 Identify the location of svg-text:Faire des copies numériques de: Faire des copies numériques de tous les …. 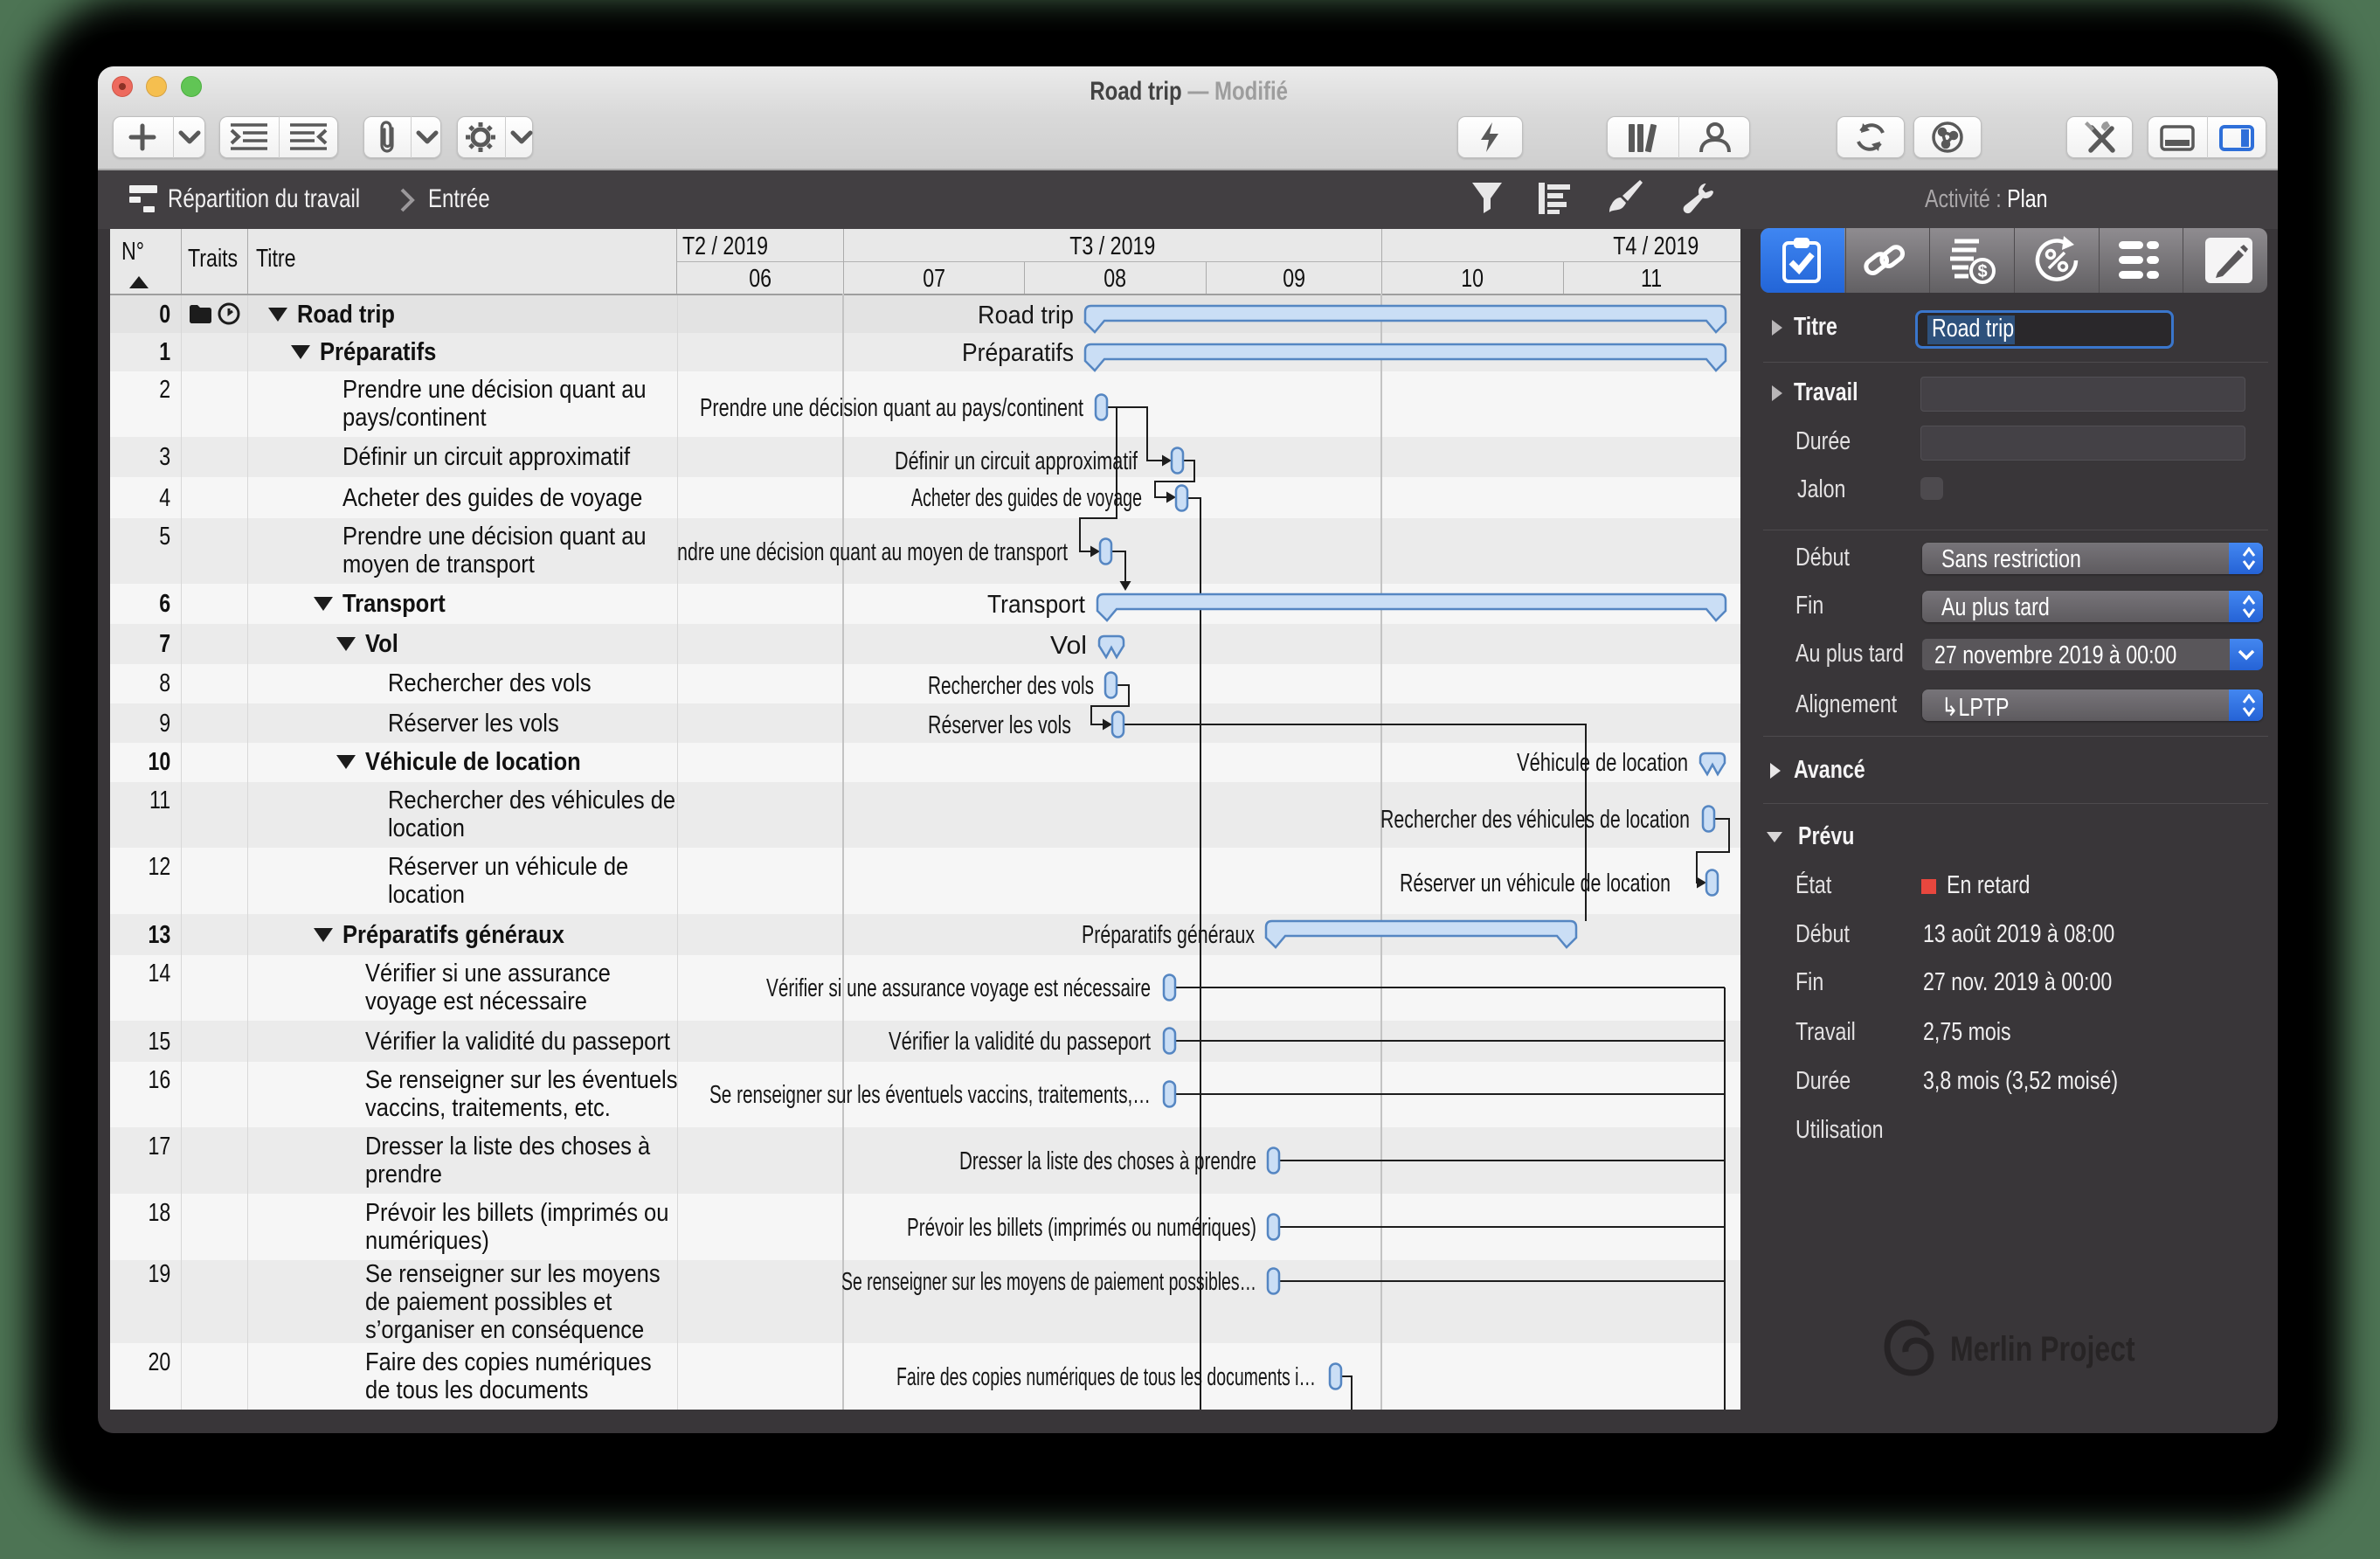
(1106, 1377).